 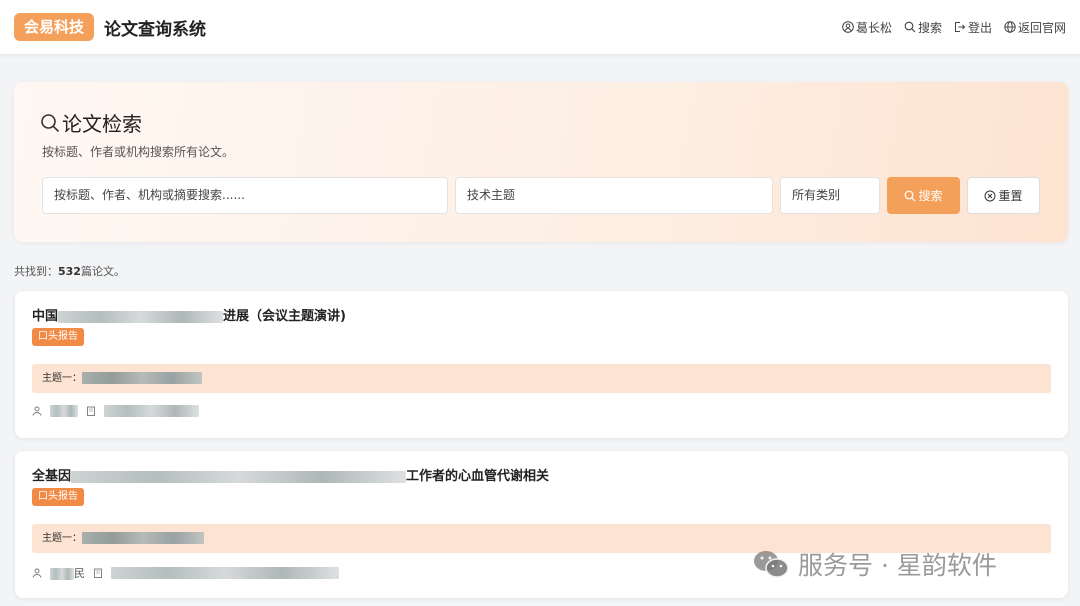 What do you see at coordinates (478, 476) in the screenshot?
I see `paper-title-end: 工作者的心血管代谢相关` at bounding box center [478, 476].